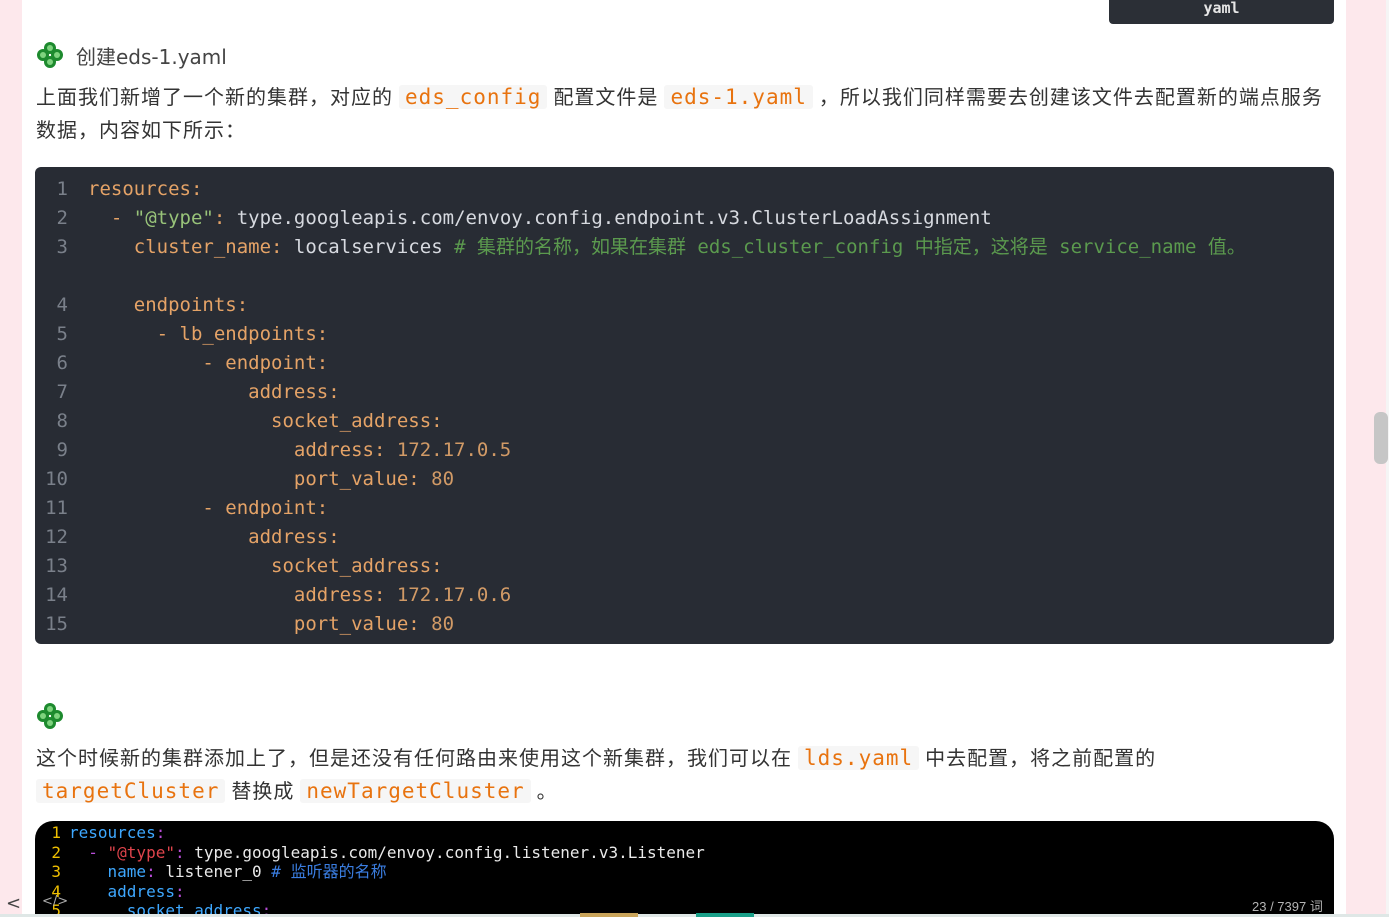 This screenshot has width=1389, height=917. What do you see at coordinates (112, 832) in the screenshot?
I see `code-token: resources` at bounding box center [112, 832].